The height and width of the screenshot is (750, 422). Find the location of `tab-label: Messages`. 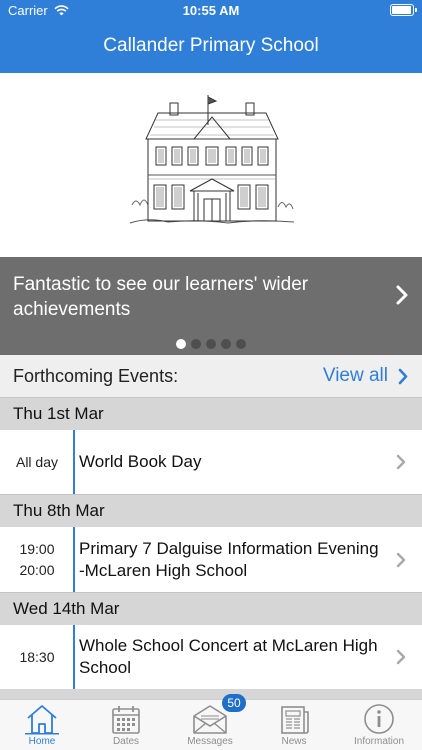

tab-label: Messages is located at coordinates (210, 741).